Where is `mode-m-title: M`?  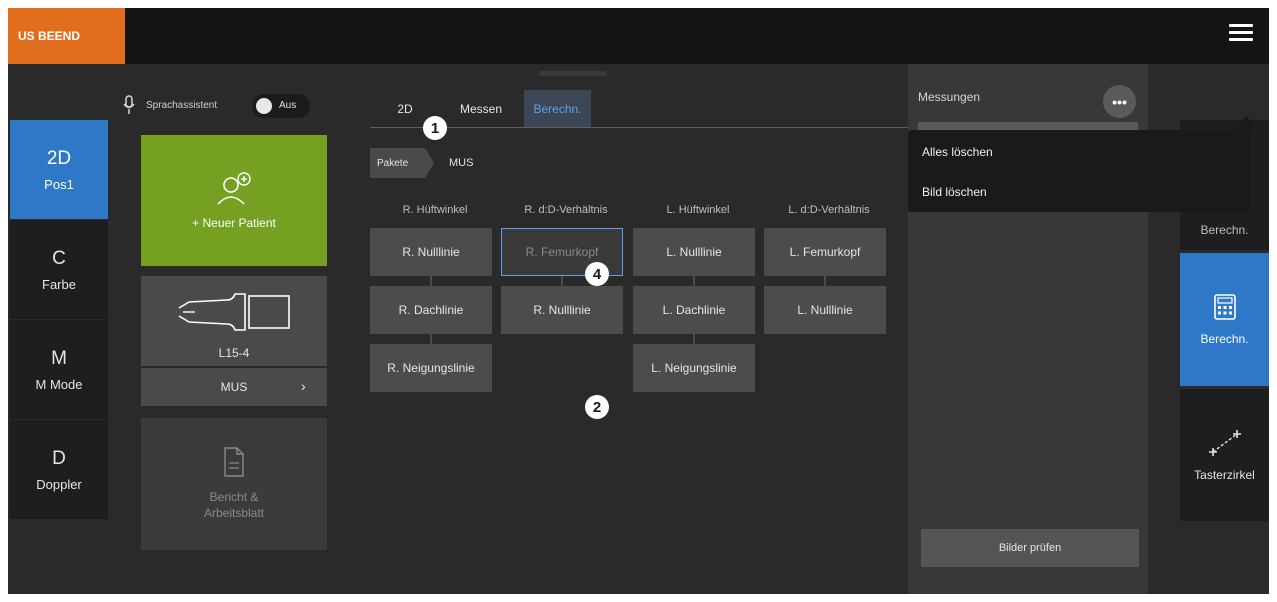 mode-m-title: M is located at coordinates (59, 358).